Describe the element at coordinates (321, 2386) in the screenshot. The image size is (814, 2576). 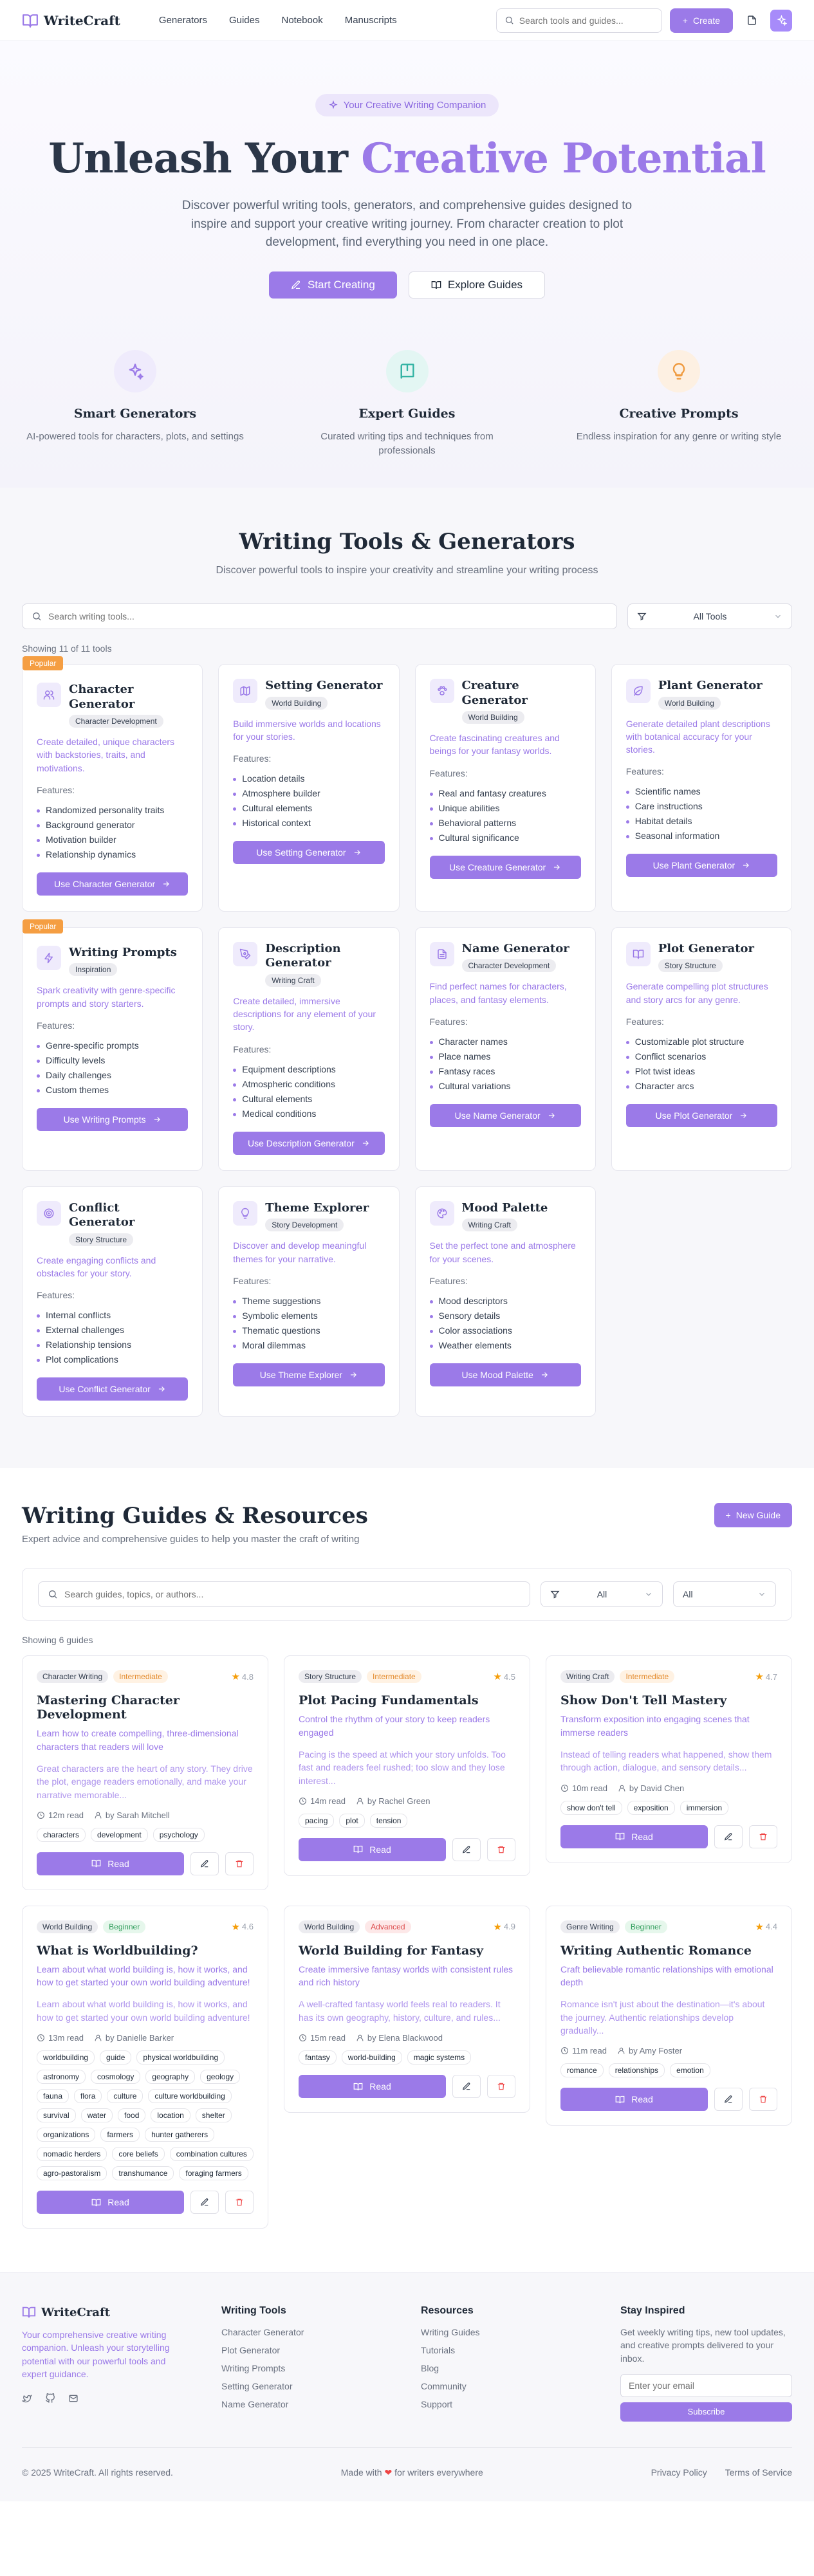
I see `footer-link: Setting Generator` at that location.